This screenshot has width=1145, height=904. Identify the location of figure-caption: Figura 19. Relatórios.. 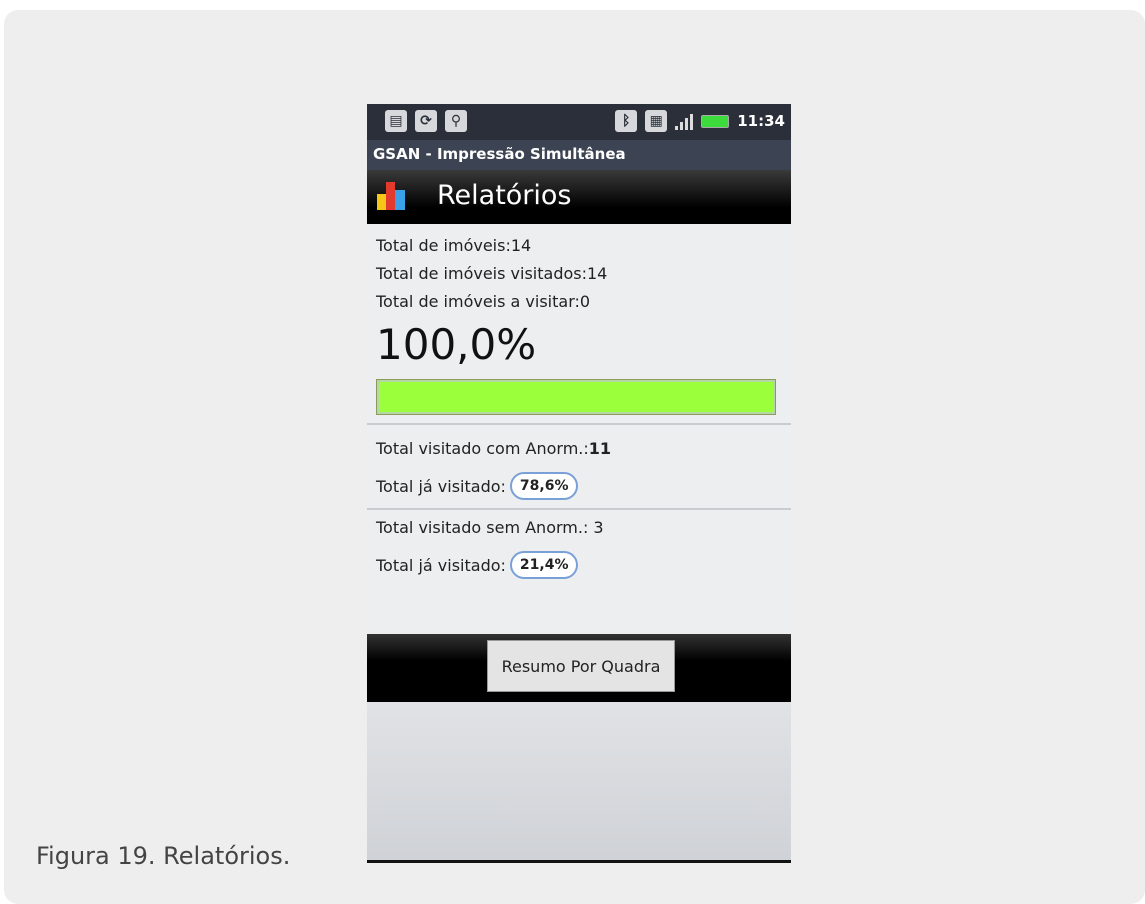
(163, 856).